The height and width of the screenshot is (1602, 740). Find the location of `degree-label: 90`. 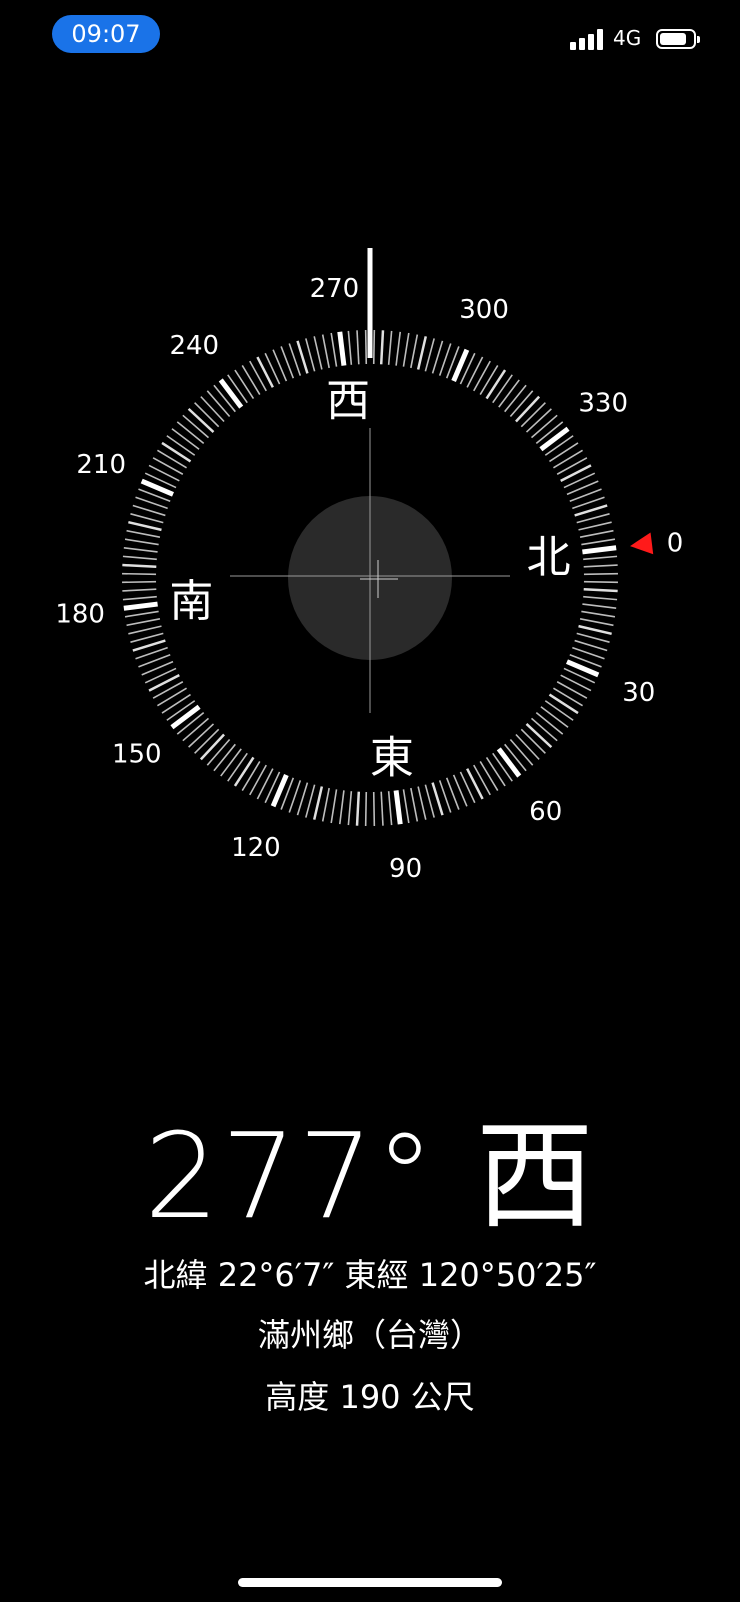

degree-label: 90 is located at coordinates (405, 869).